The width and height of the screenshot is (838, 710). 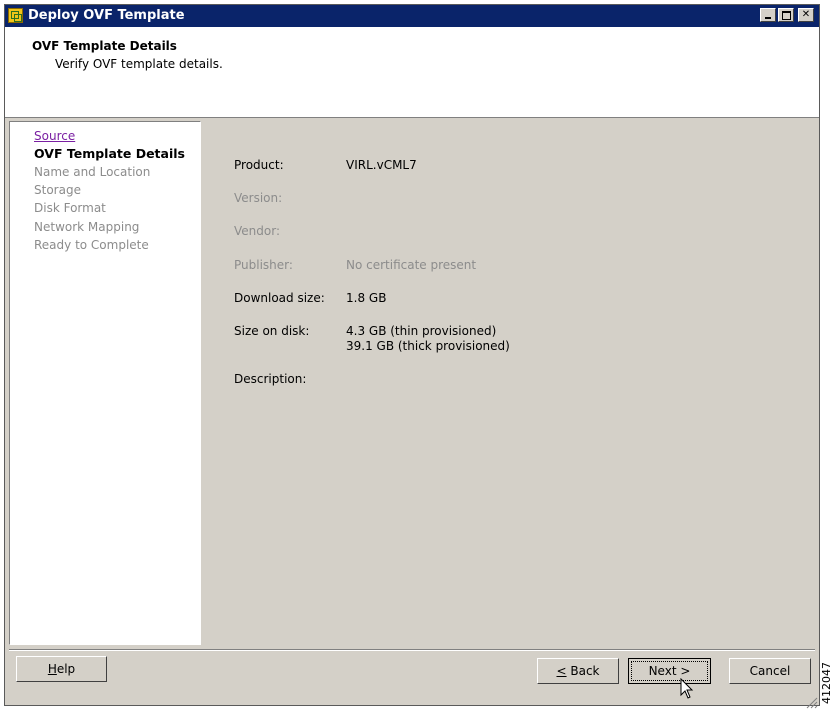 What do you see at coordinates (366, 298) in the screenshot?
I see `download-size-value: 1.8 GB` at bounding box center [366, 298].